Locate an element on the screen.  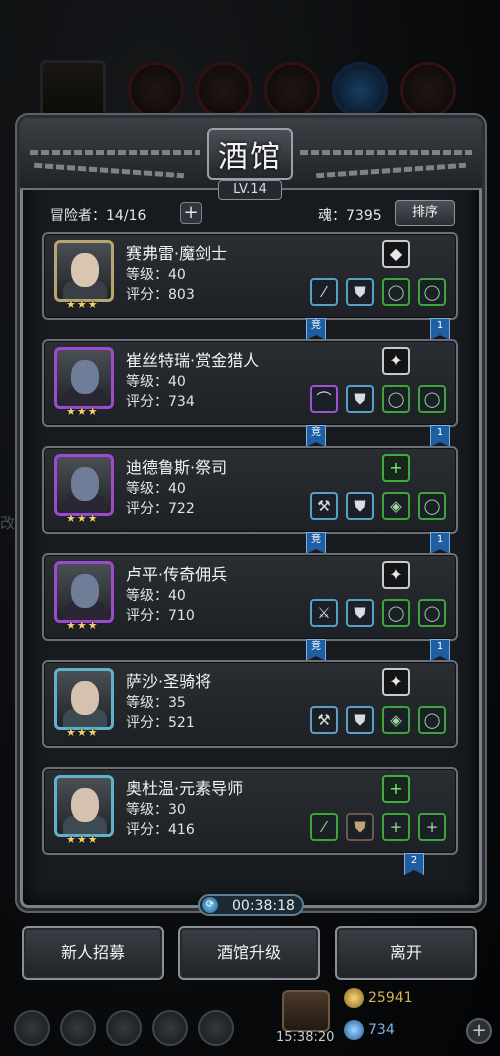
hero-card: ★★★ 迪德鲁斯·祭司 等级：40 评分：722 + ⚒ ⛊ ◈ ◯ 竞 1 is located at coordinates (250, 500).